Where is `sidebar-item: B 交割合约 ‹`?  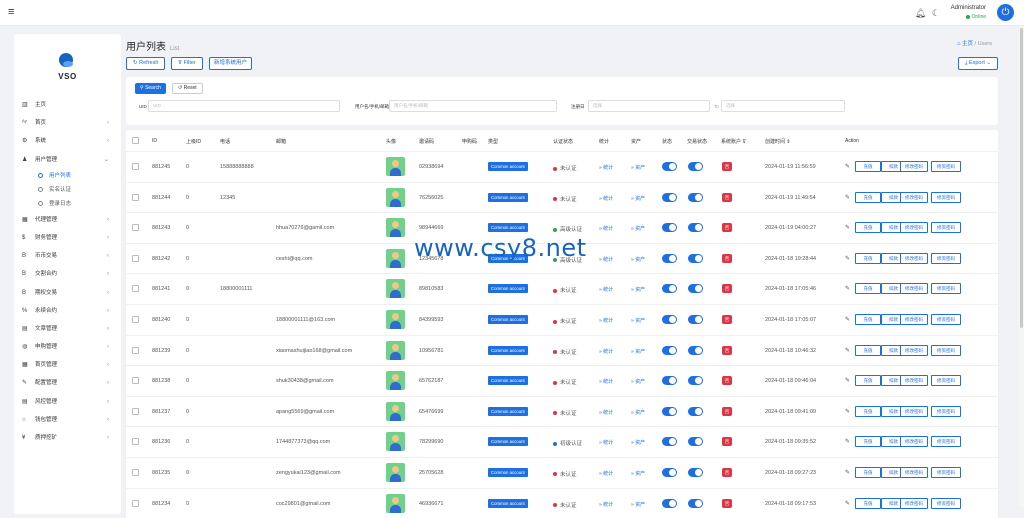 sidebar-item: B 交割合约 ‹ is located at coordinates (67, 274).